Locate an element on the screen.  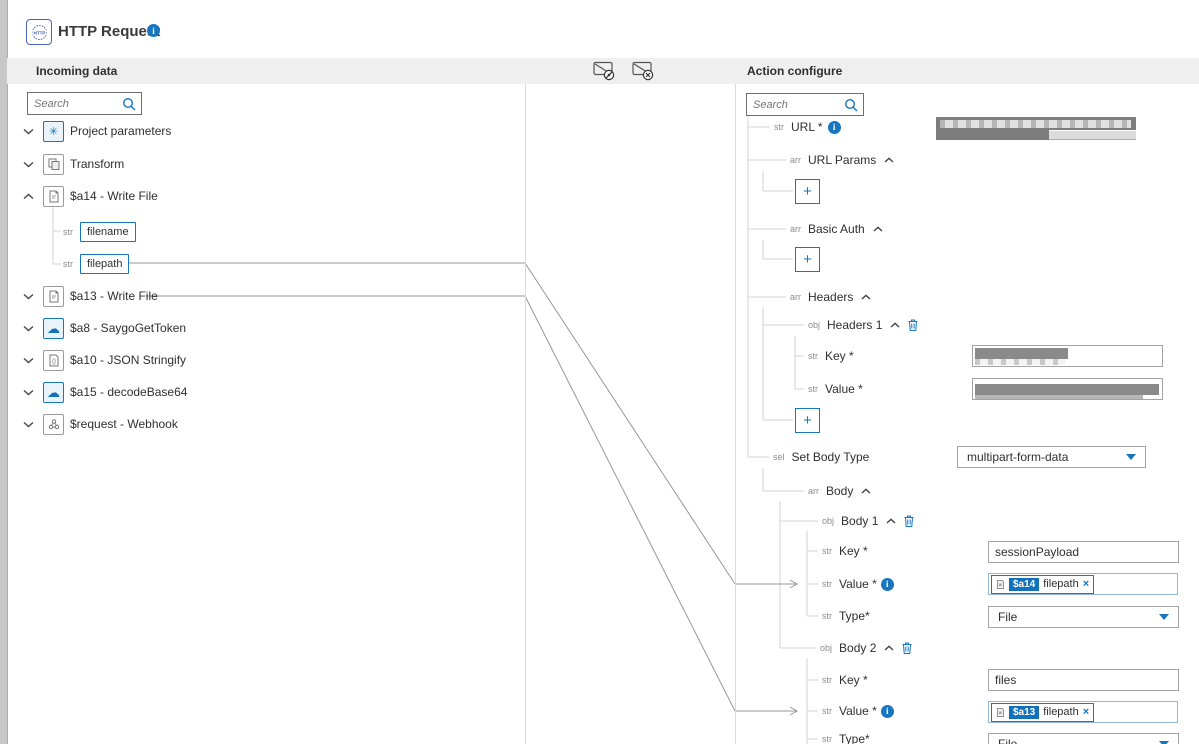
field-row-body2-value: str Value * is located at coordinates (858, 711).